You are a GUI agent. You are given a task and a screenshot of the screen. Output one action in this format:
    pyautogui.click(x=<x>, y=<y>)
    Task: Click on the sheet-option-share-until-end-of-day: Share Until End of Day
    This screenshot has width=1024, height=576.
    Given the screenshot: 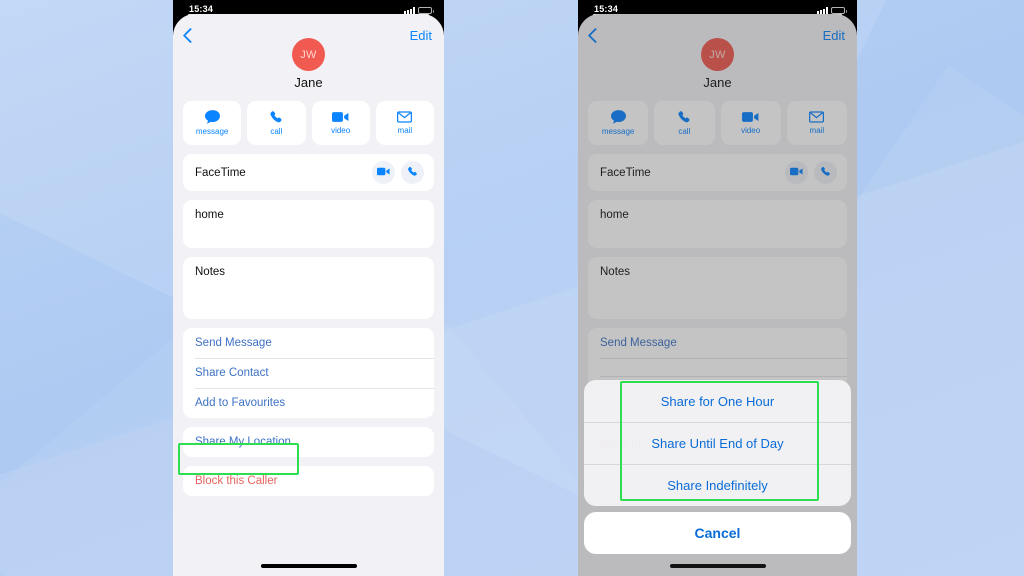 What is the action you would take?
    pyautogui.click(x=717, y=443)
    